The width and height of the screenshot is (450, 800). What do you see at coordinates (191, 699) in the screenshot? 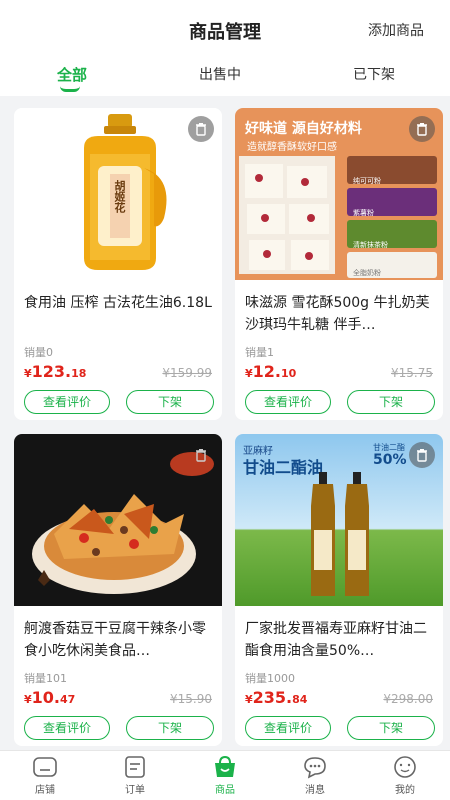
I see `original-price: ¥15.90` at bounding box center [191, 699].